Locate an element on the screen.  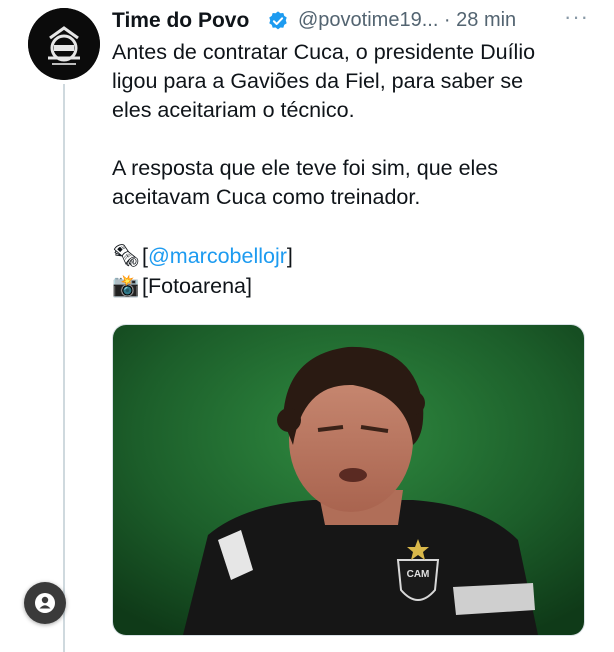
user-icon is located at coordinates (45, 603).